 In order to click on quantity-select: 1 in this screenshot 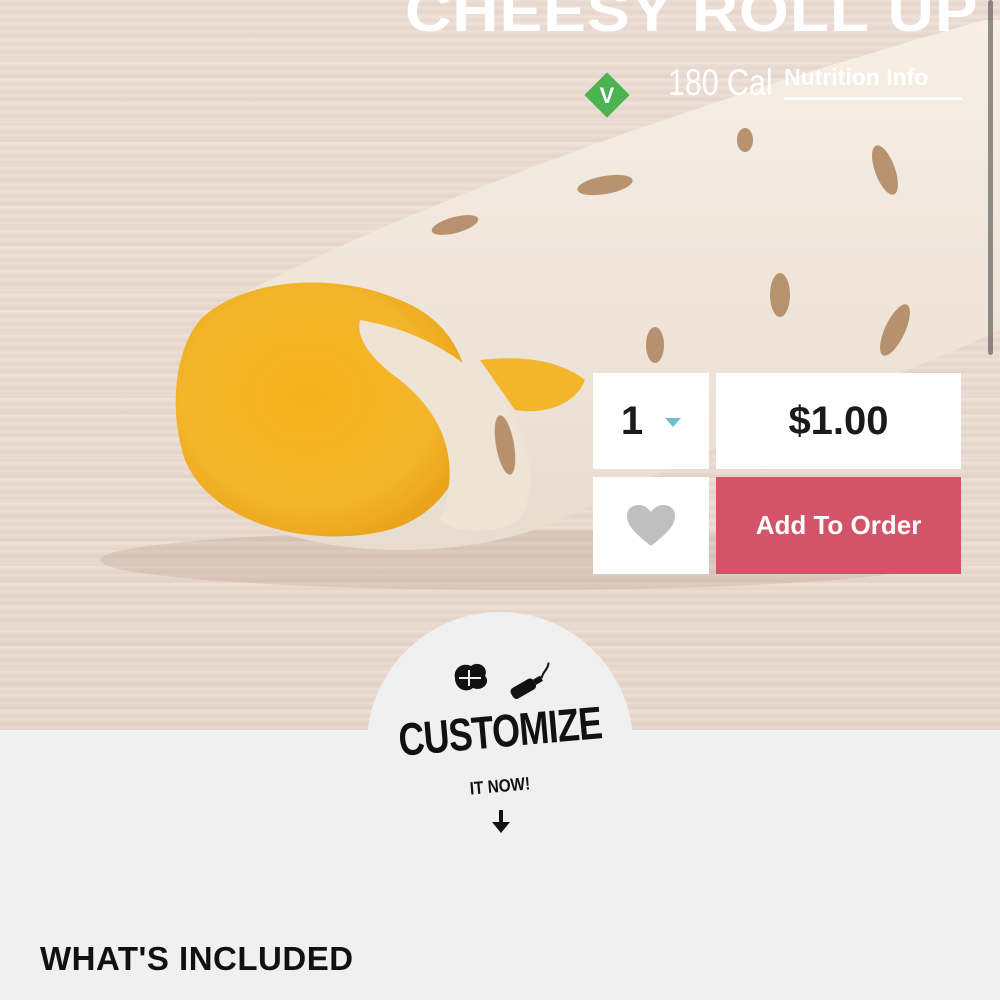, I will do `click(651, 421)`.